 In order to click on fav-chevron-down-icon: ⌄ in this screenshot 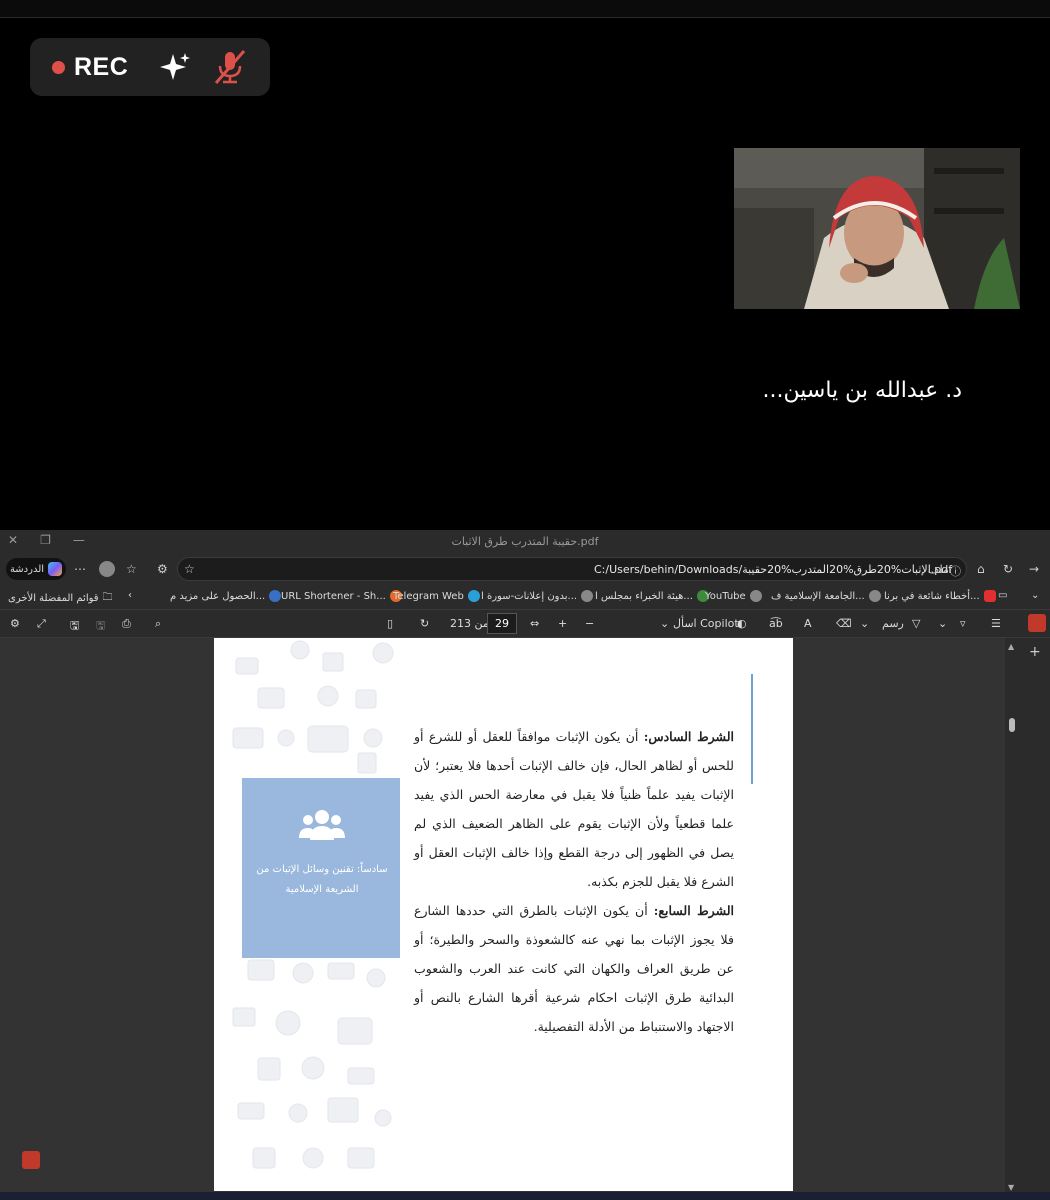, I will do `click(1035, 595)`.